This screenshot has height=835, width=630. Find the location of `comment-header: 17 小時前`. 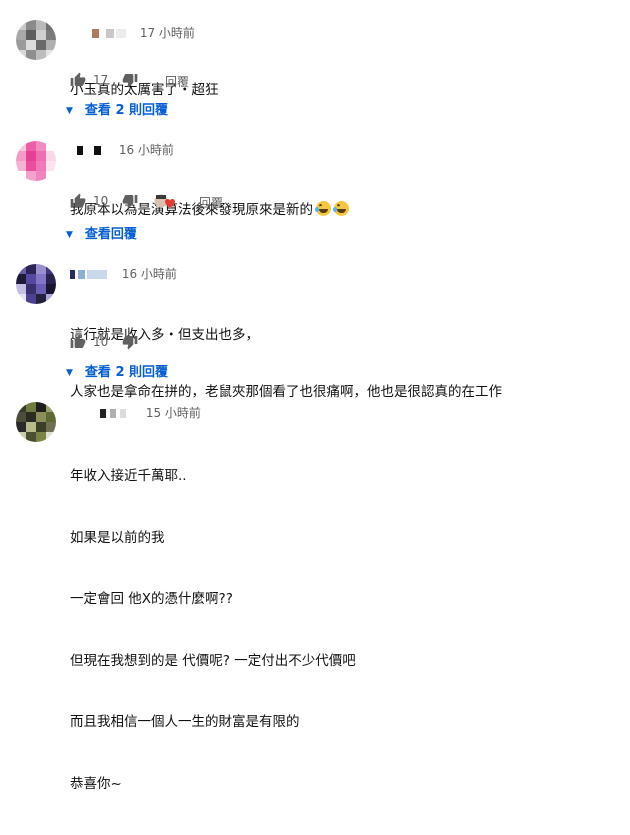

comment-header: 17 小時前 is located at coordinates (143, 32).